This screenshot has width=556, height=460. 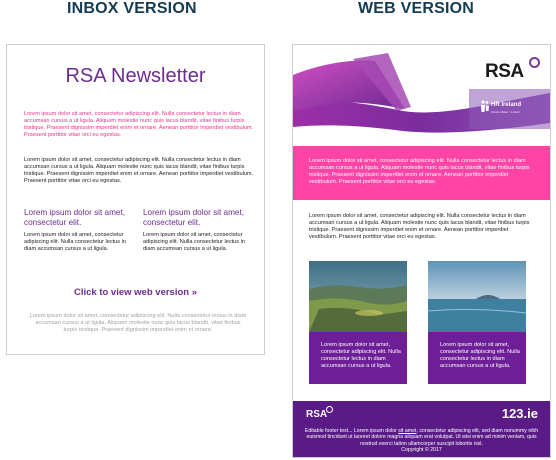 I want to click on web-header-banner: RSA HR Ireland People Matter / Ireland, so click(x=421, y=96).